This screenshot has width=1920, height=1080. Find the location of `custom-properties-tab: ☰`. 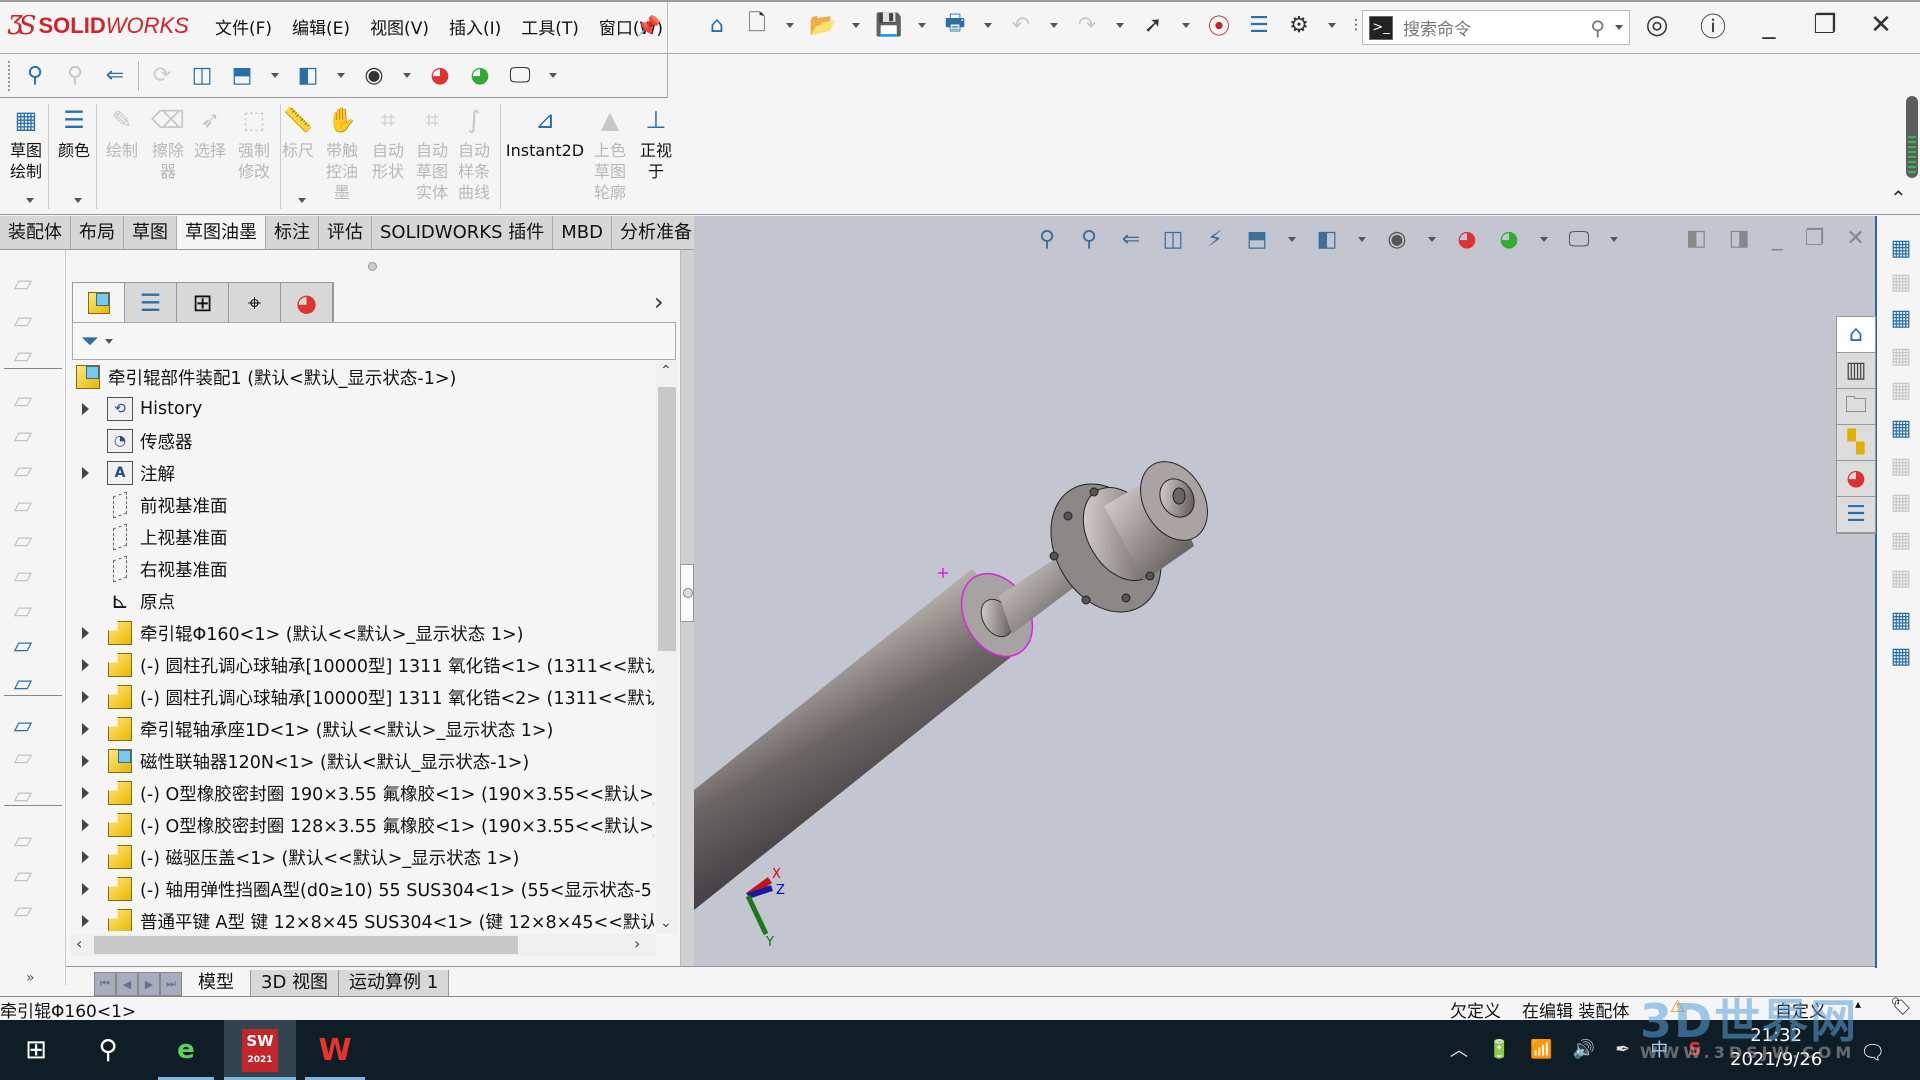

custom-properties-tab: ☰ is located at coordinates (1856, 515).